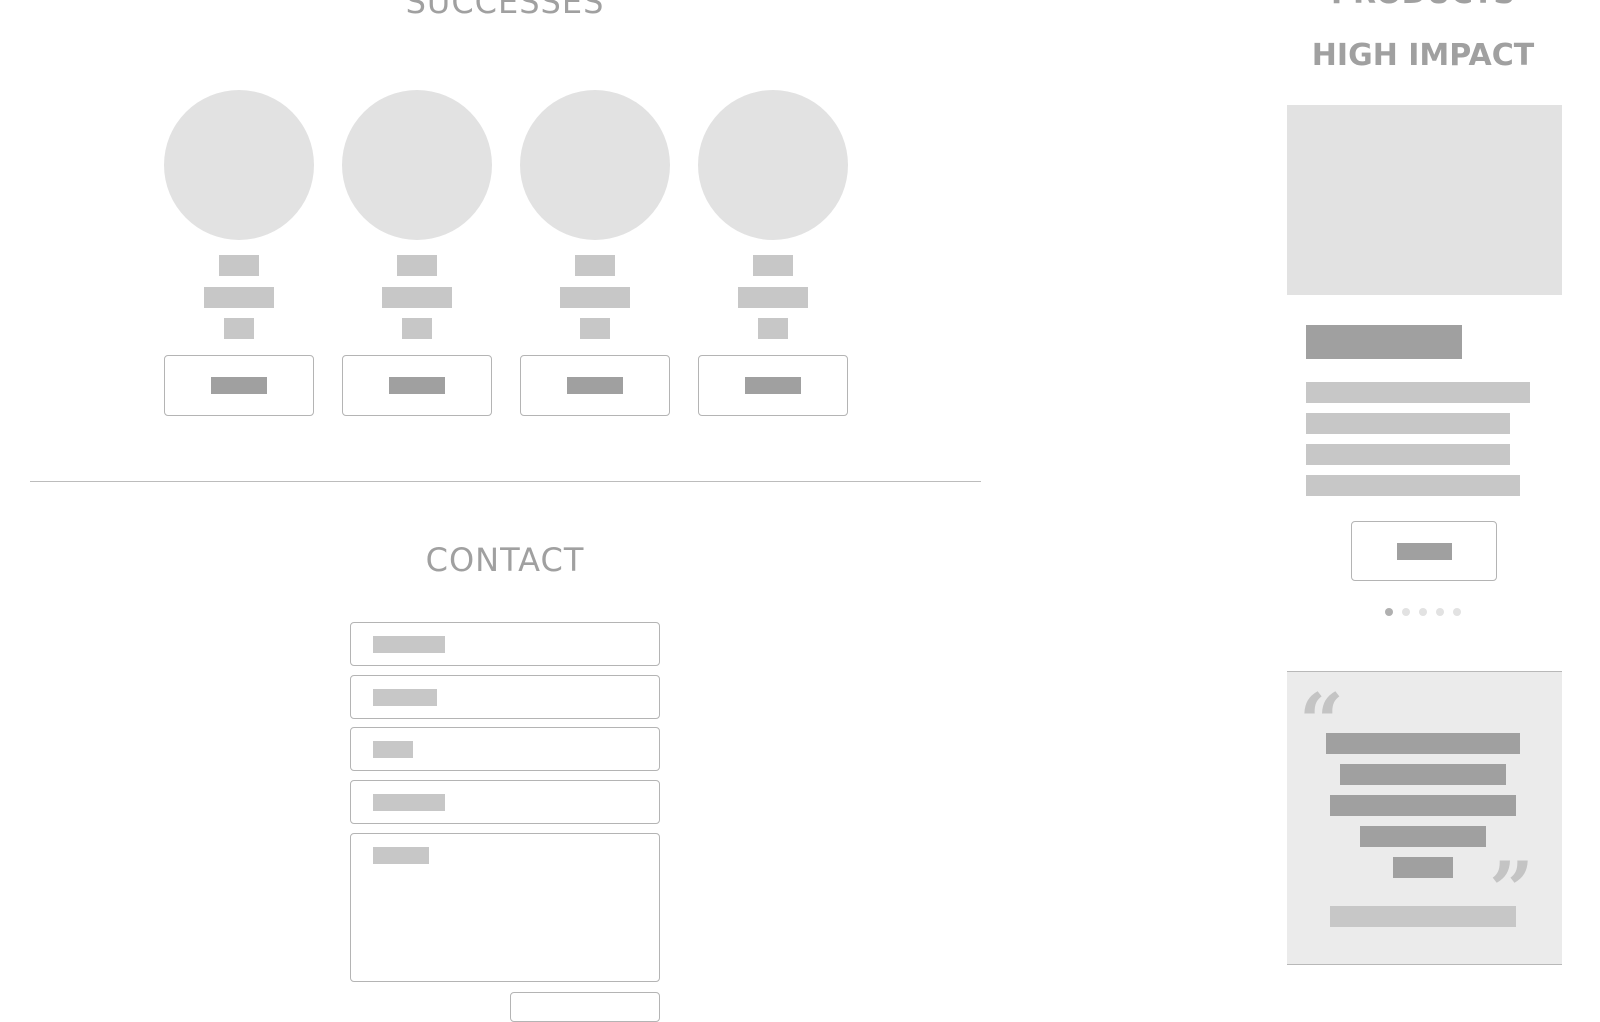 The height and width of the screenshot is (1022, 1600). Describe the element at coordinates (505, 697) in the screenshot. I see `contact-email-input` at that location.